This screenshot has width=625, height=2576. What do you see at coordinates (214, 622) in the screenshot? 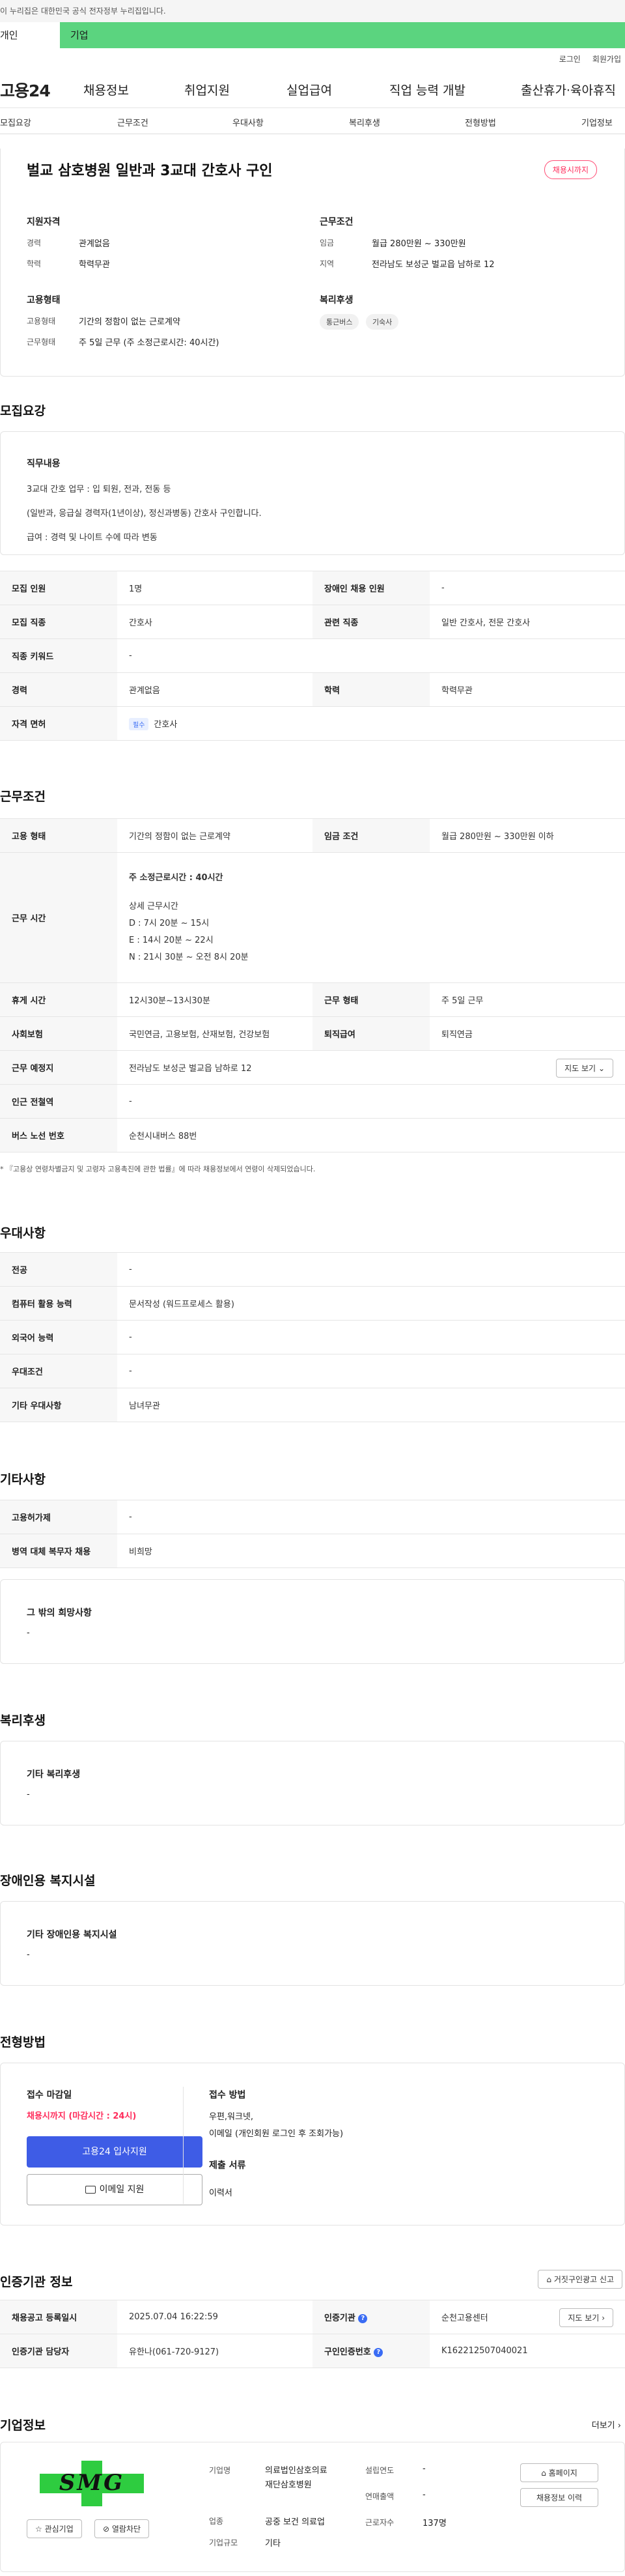
I see `table-cell: 간호사` at bounding box center [214, 622].